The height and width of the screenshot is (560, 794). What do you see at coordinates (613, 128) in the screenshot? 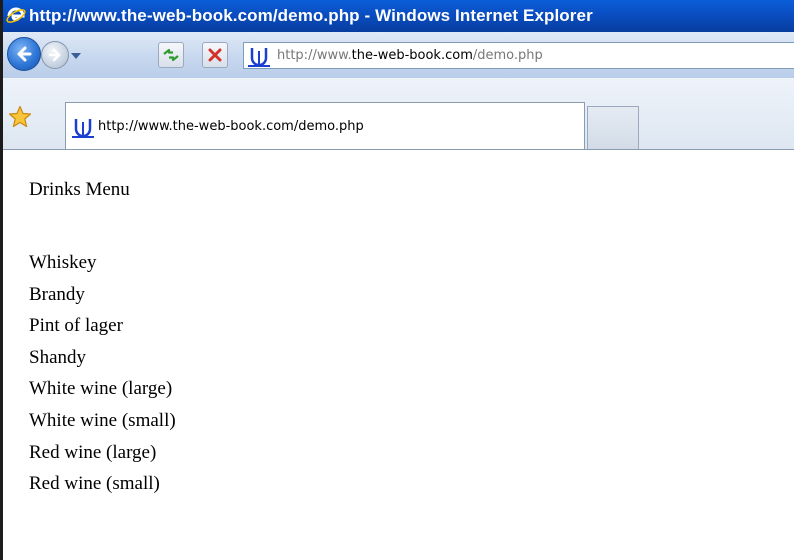
I see `new-tab-button` at bounding box center [613, 128].